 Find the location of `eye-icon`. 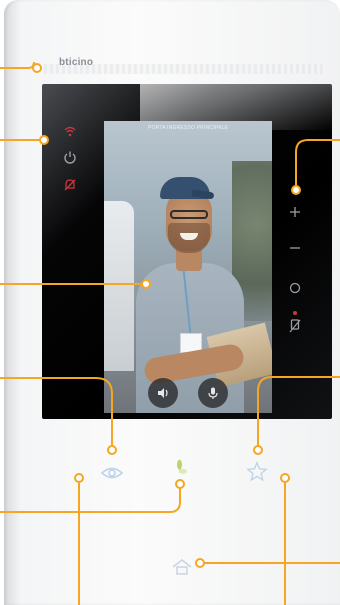

eye-icon is located at coordinates (112, 473).